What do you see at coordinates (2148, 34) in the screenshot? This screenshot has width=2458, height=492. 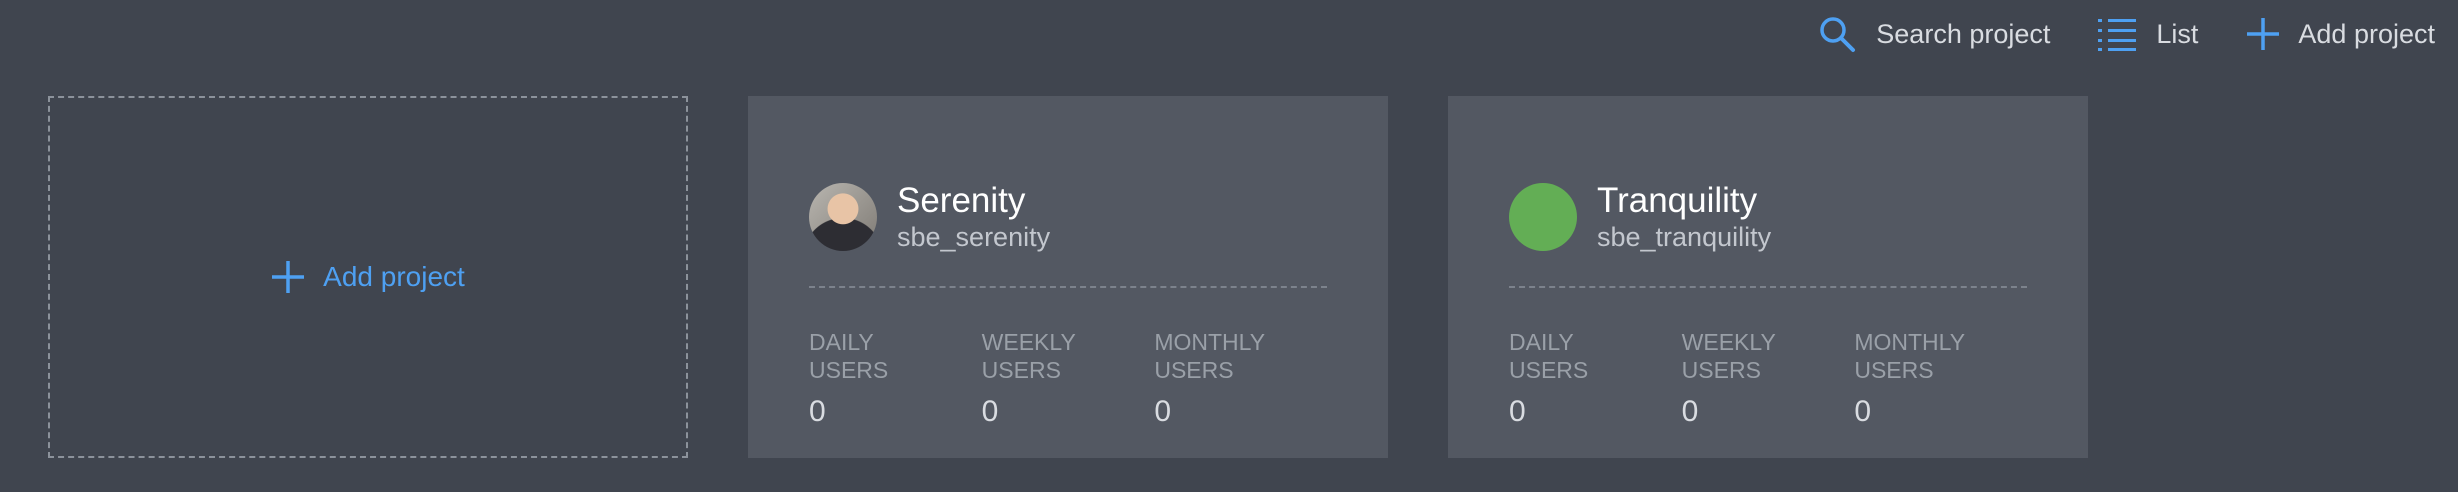 I see `list-view-button: List` at bounding box center [2148, 34].